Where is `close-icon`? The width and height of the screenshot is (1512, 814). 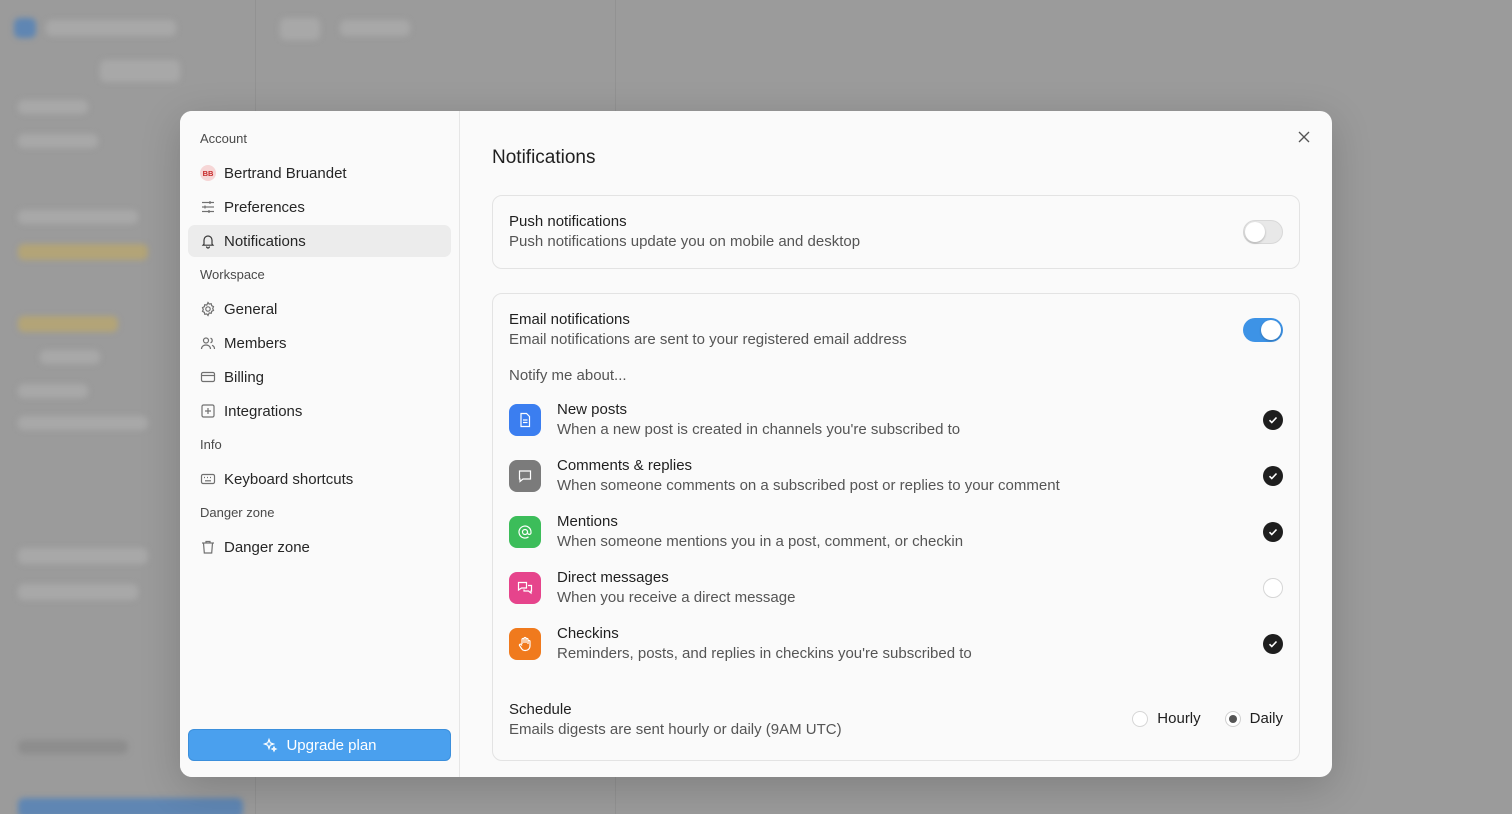
close-icon is located at coordinates (1304, 137).